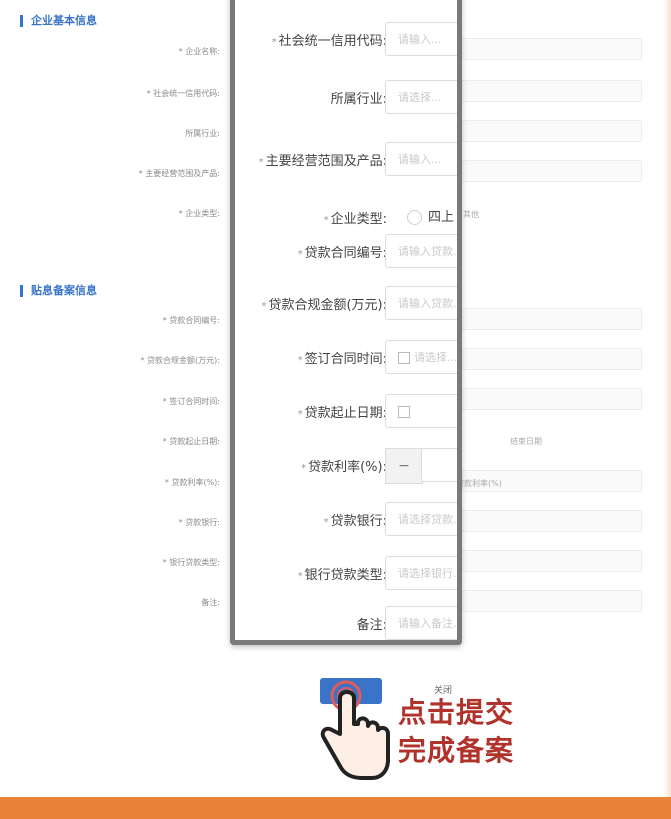 The image size is (671, 819). Describe the element at coordinates (526, 441) in the screenshot. I see `bg-end-date: 结束日期` at that location.